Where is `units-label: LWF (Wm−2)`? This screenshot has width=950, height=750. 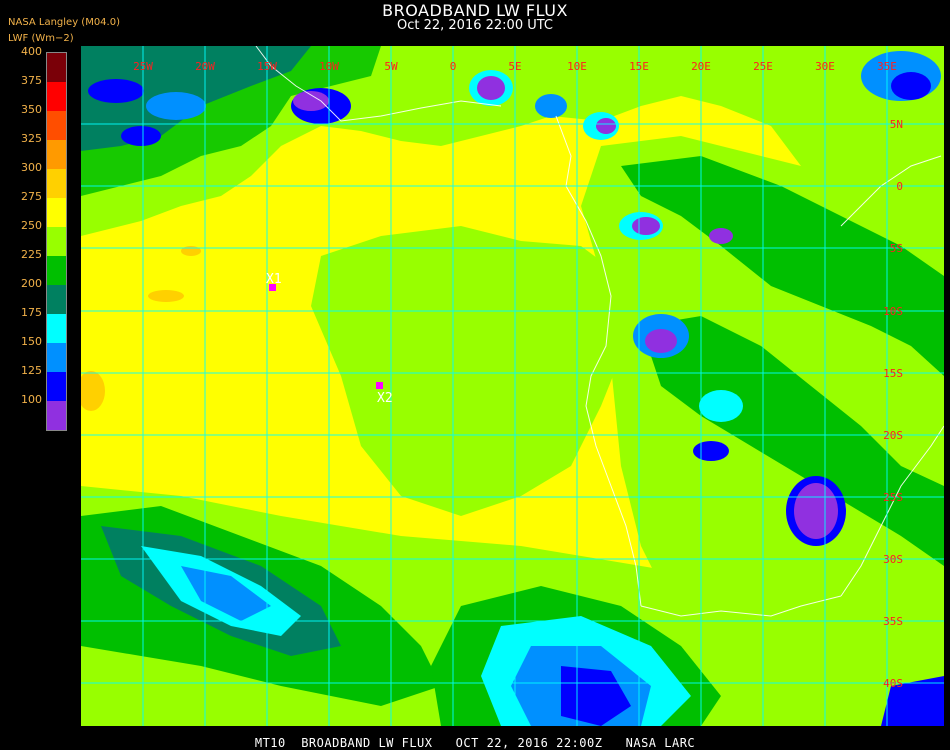
units-label: LWF (Wm−2) is located at coordinates (41, 38).